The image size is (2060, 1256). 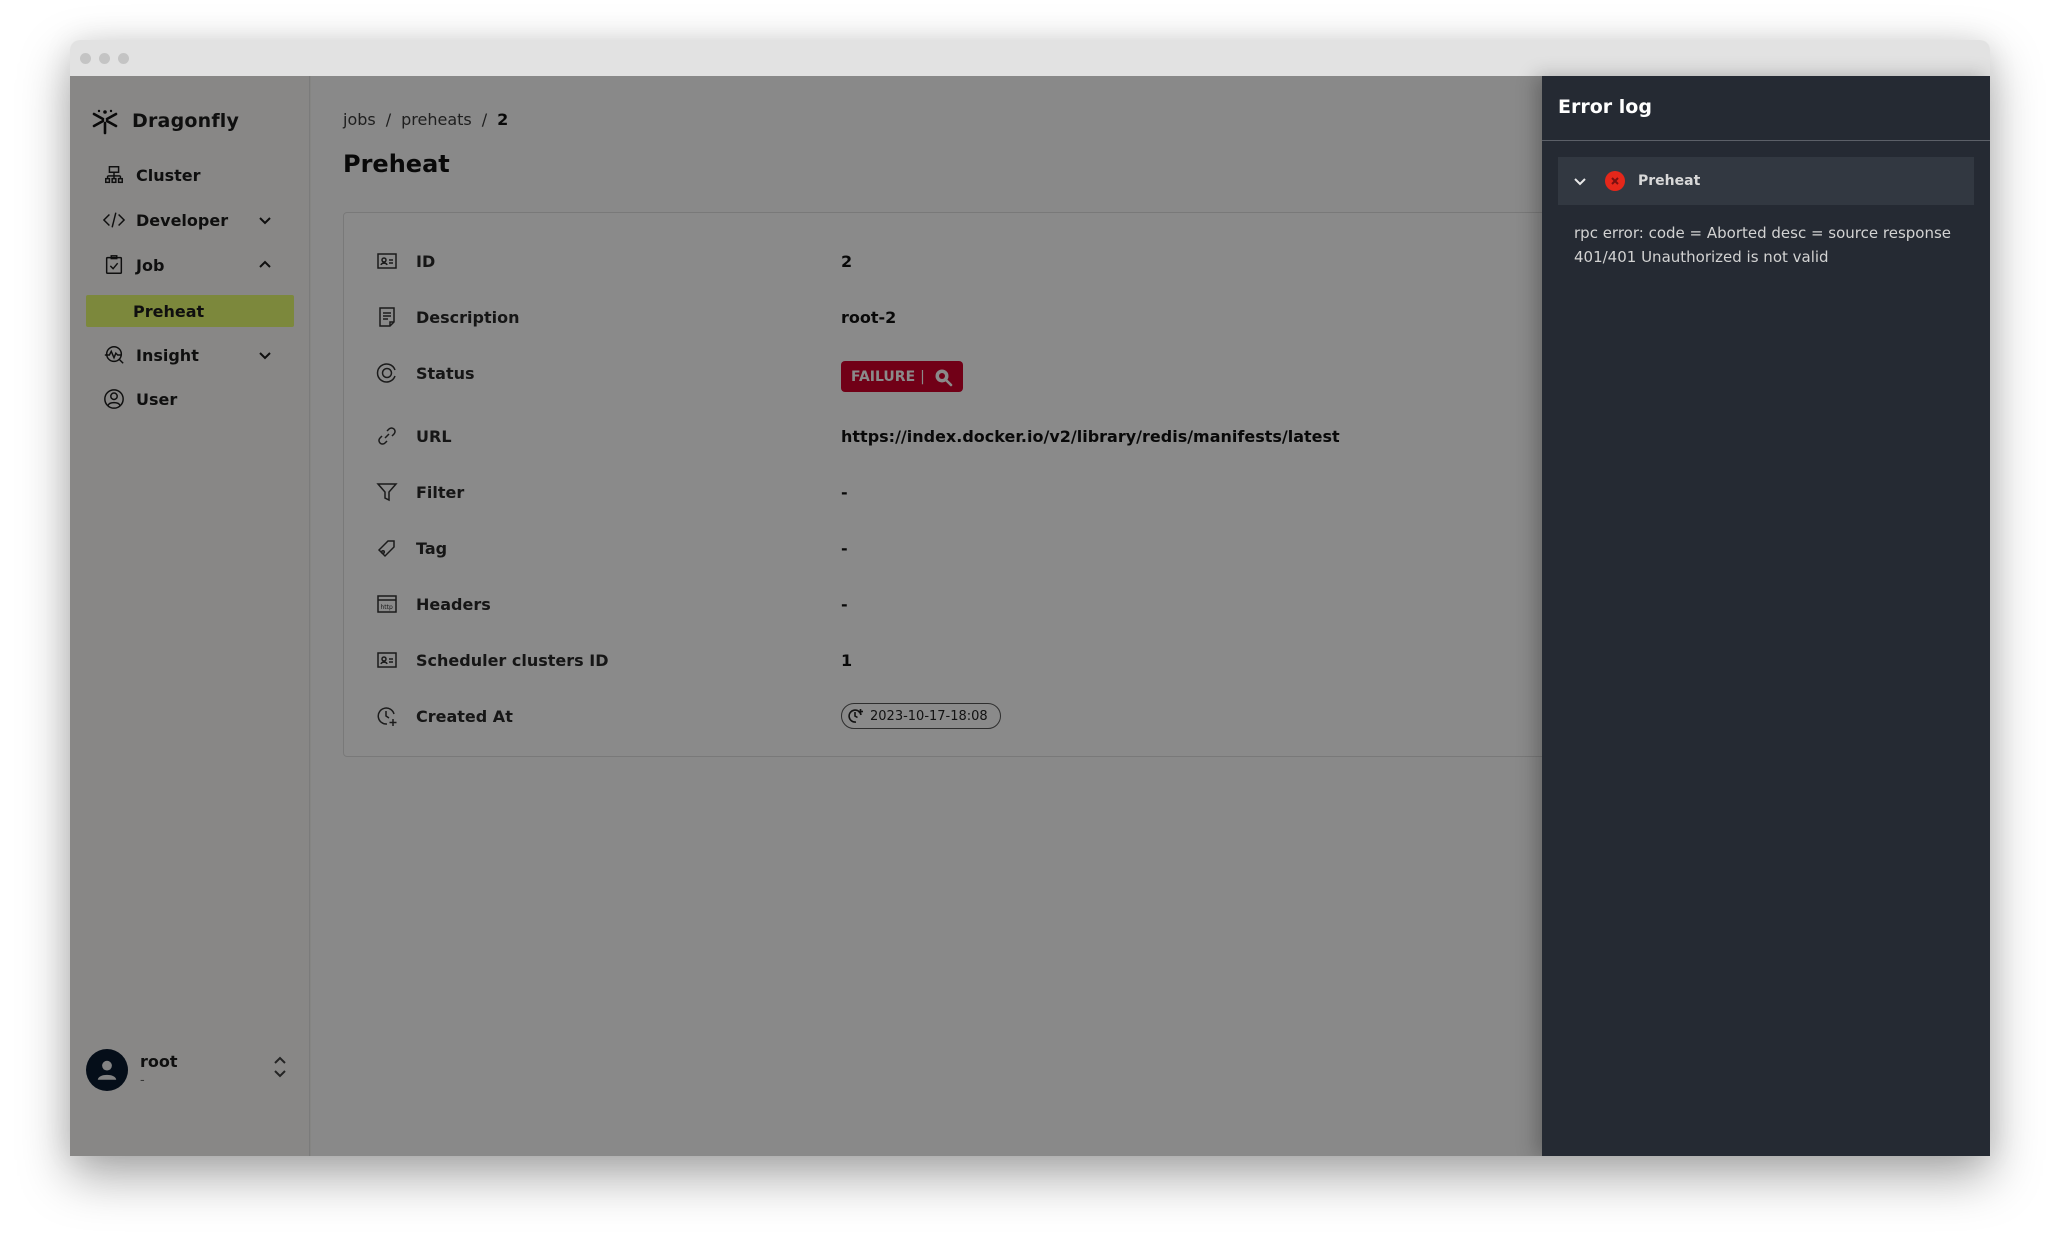 I want to click on window-close-button, so click(x=85, y=58).